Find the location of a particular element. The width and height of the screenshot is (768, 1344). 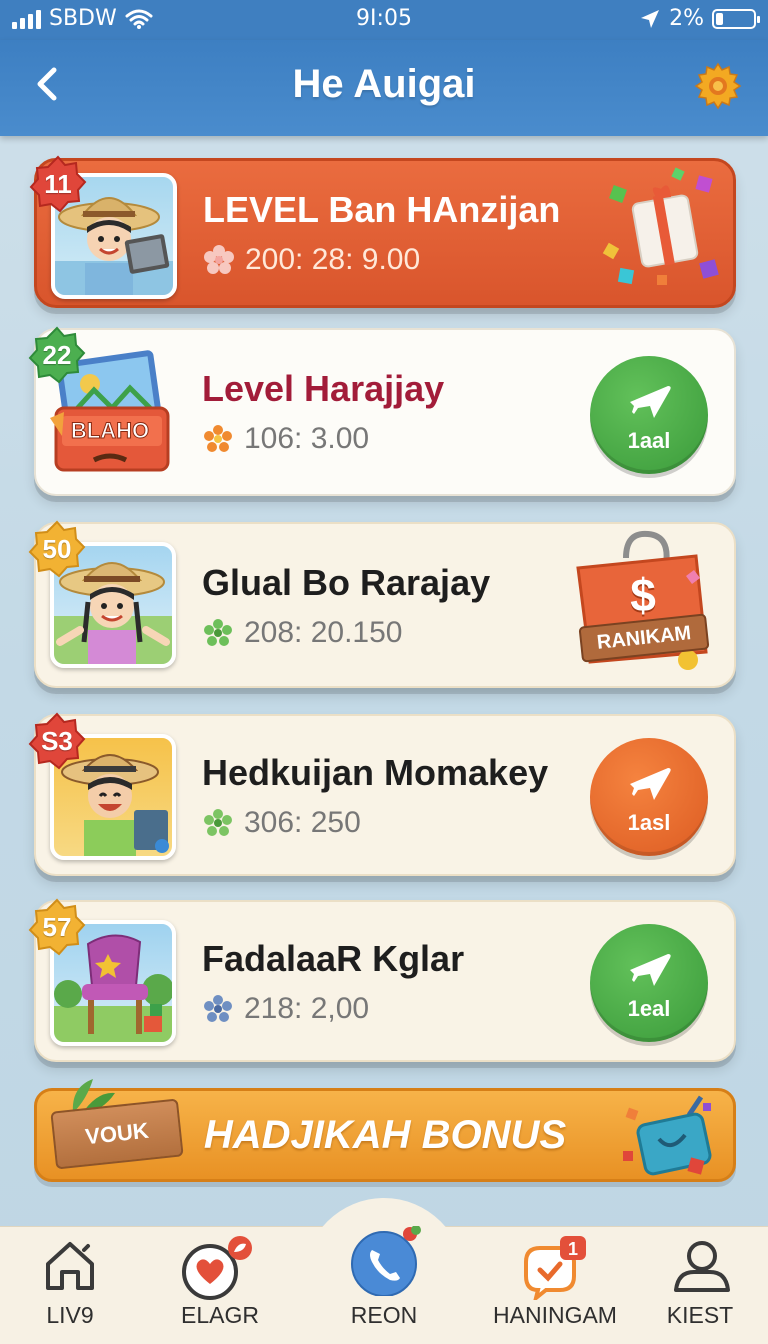

ranking-badge: 1 is located at coordinates (573, 1249).